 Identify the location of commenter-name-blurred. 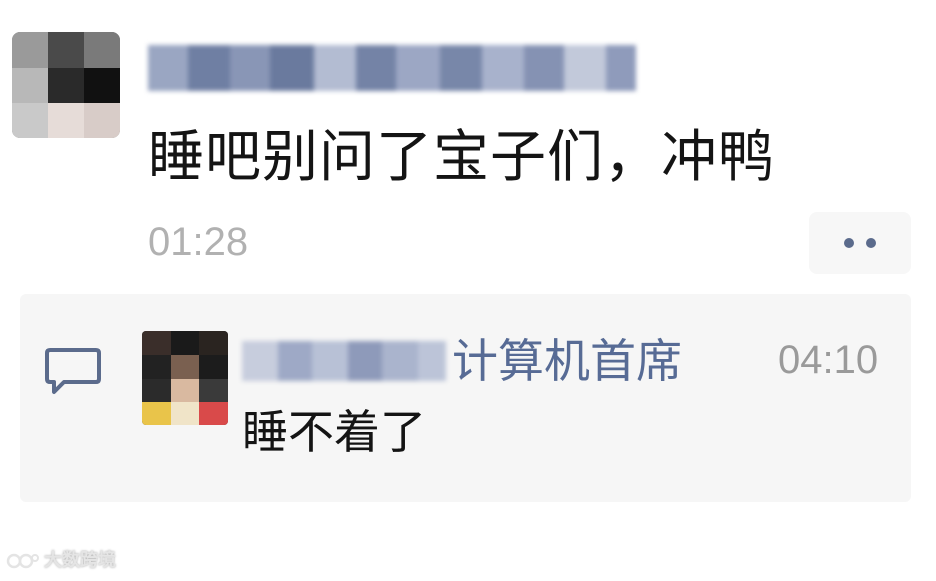
(344, 361).